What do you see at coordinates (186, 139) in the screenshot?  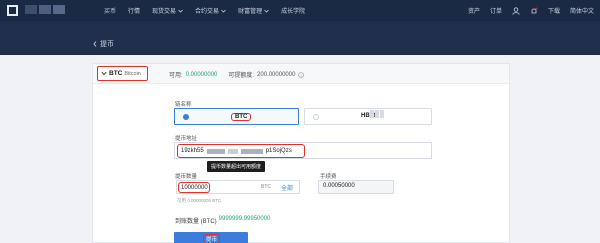 I see `address-label: 提币地址` at bounding box center [186, 139].